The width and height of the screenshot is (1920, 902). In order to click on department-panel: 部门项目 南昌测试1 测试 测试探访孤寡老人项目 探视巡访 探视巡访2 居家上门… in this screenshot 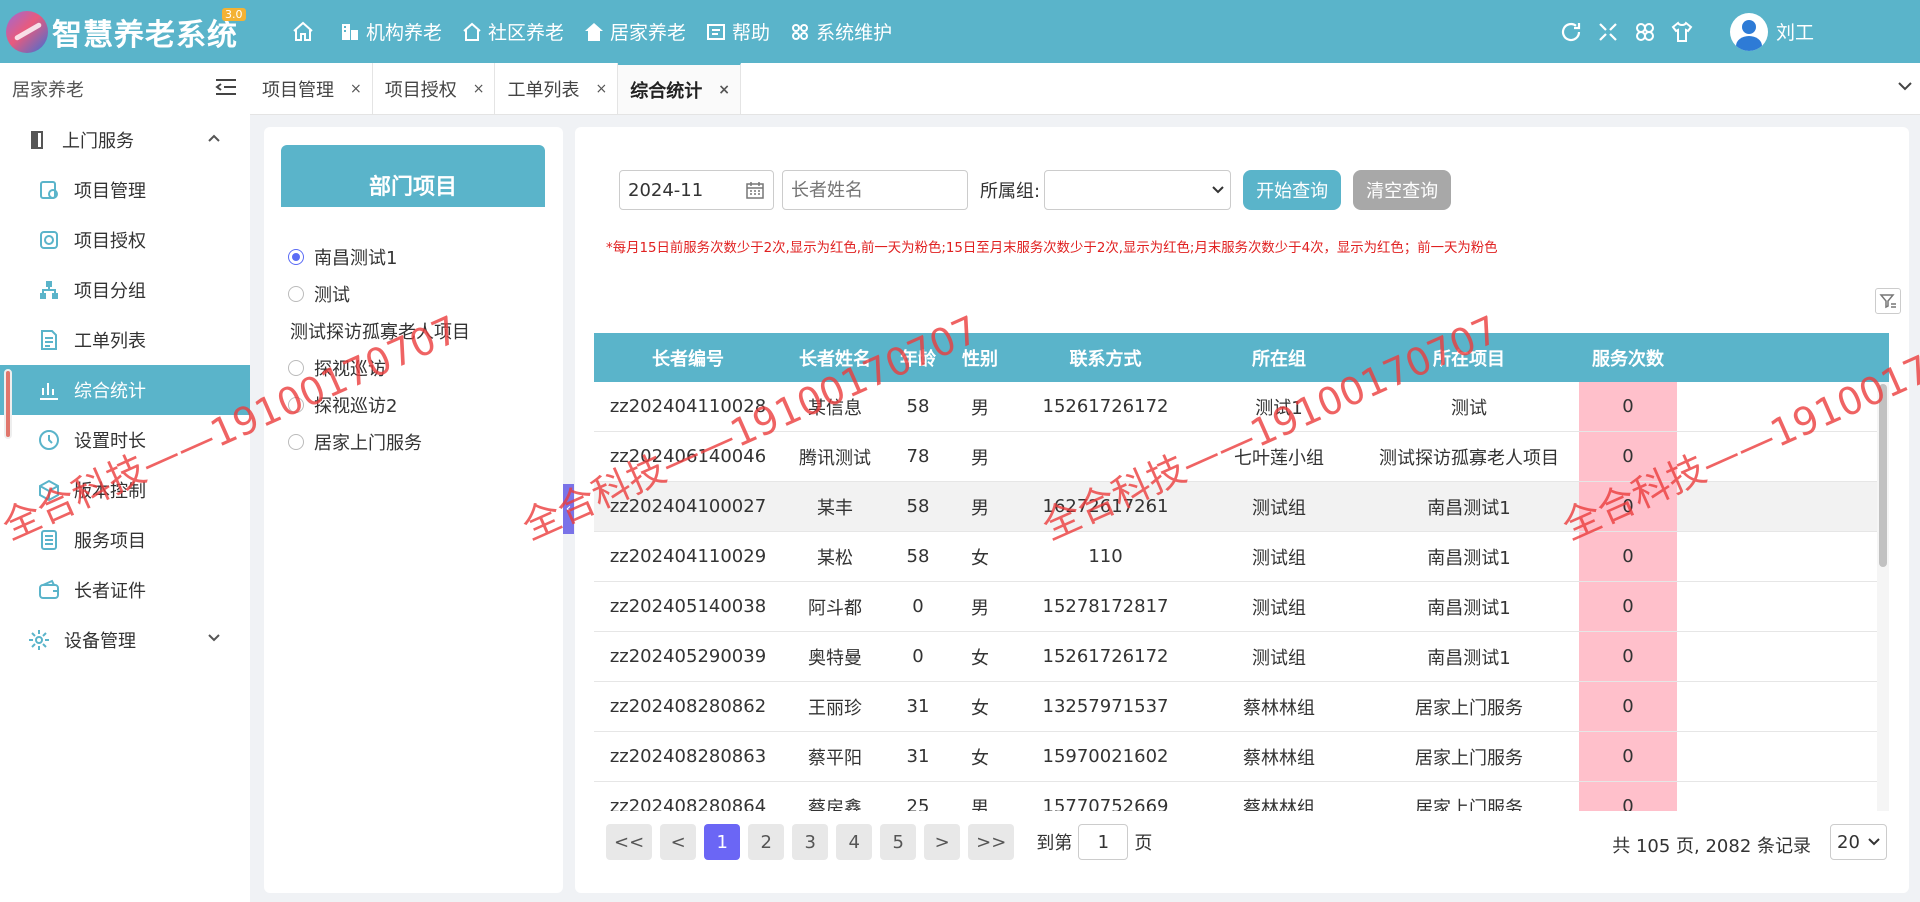, I will do `click(413, 510)`.